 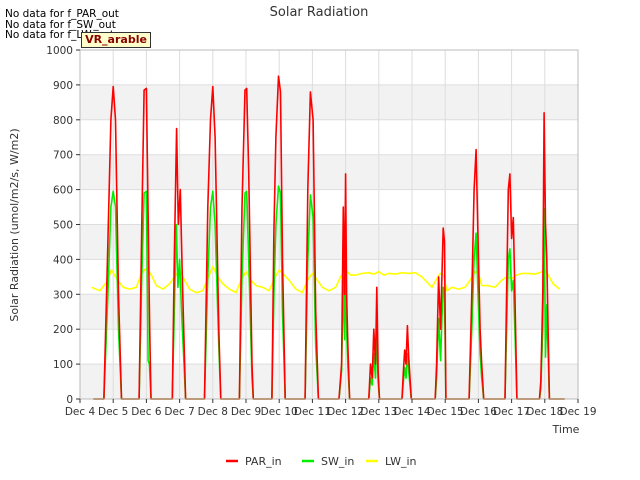 What do you see at coordinates (63, 295) in the screenshot?
I see `y-tick-label: 300` at bounding box center [63, 295].